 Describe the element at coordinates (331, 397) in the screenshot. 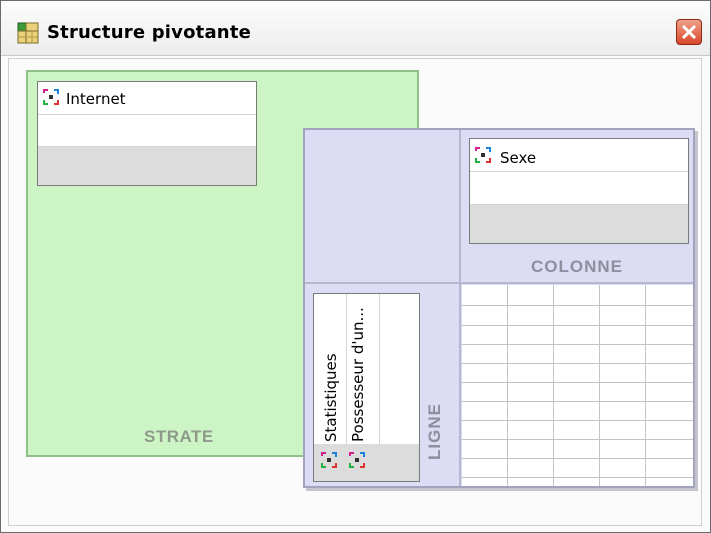

I see `ligne-item-statistiques: Statistiques` at that location.